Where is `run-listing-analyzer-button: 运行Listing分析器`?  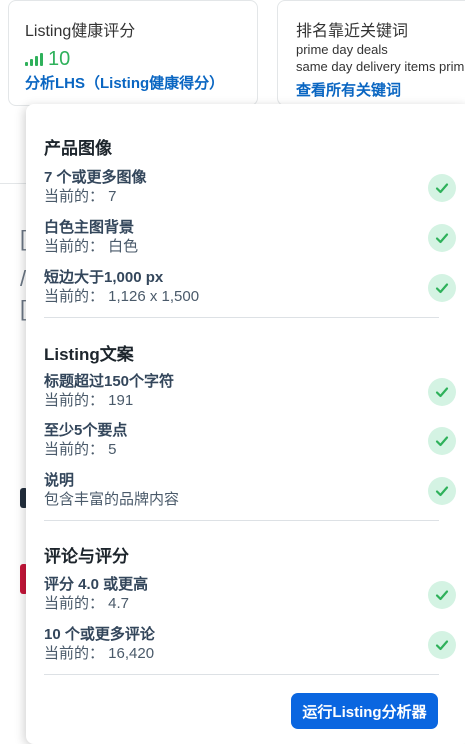 run-listing-analyzer-button: 运行Listing分析器 is located at coordinates (364, 711).